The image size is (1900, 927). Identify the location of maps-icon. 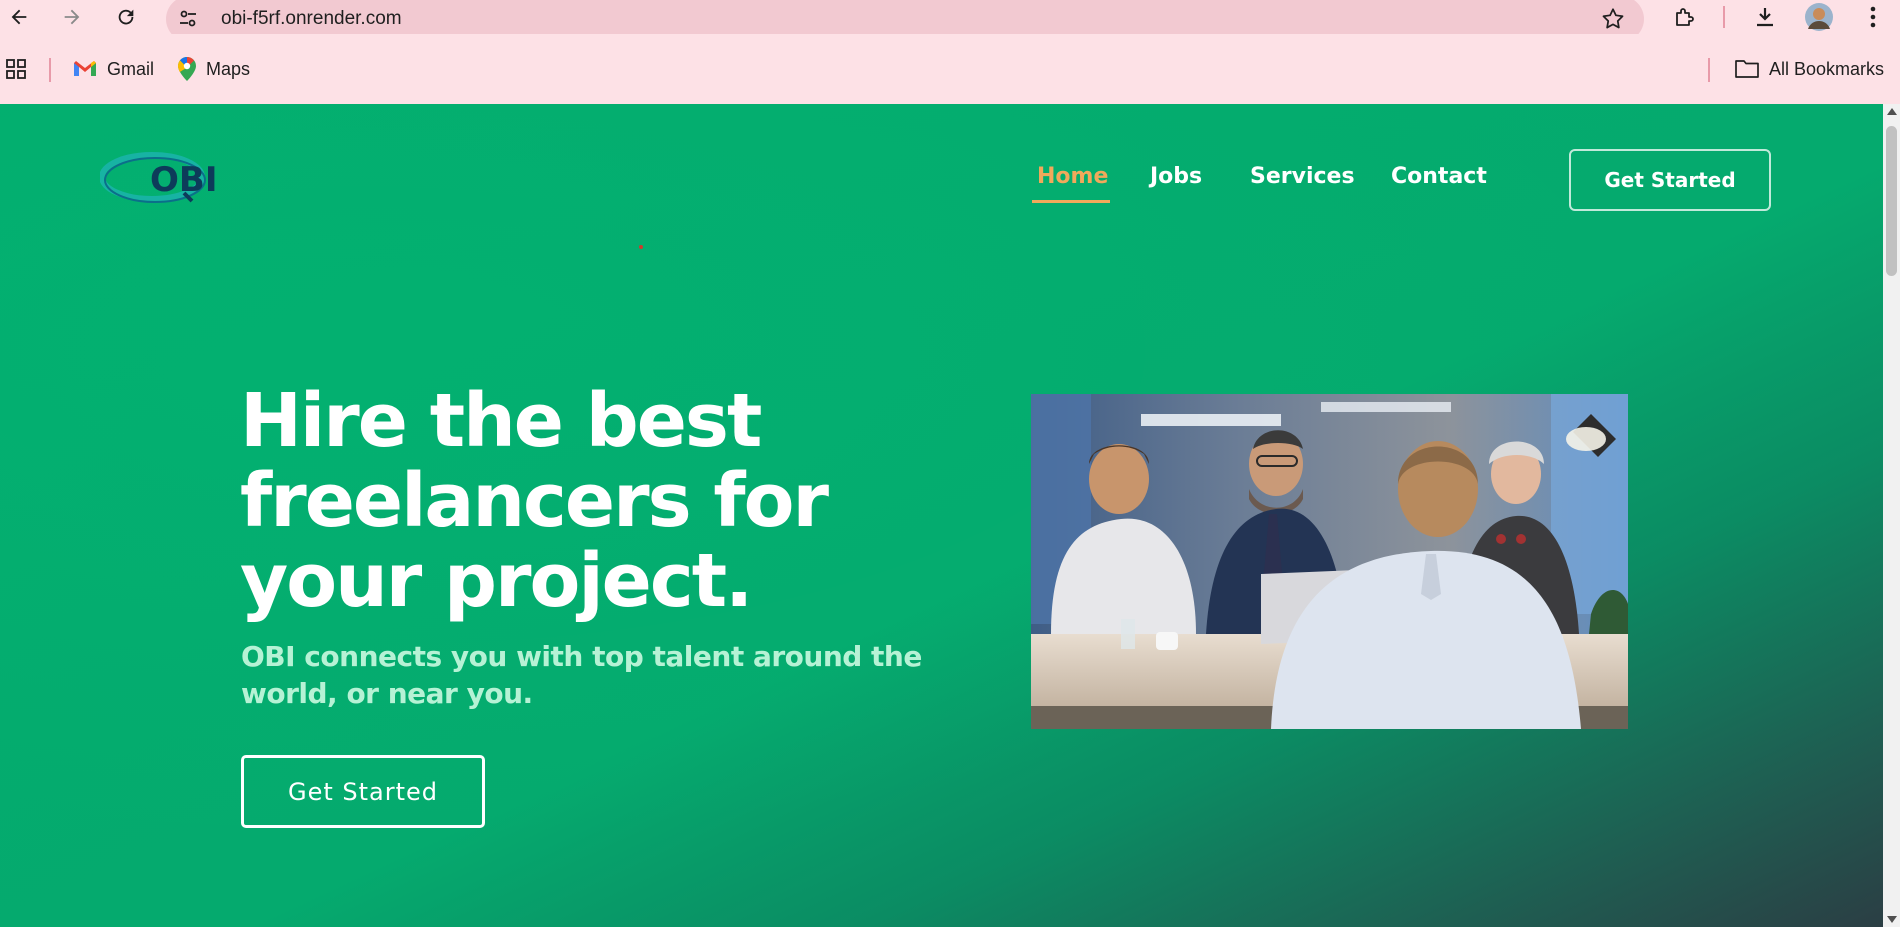
(187, 69).